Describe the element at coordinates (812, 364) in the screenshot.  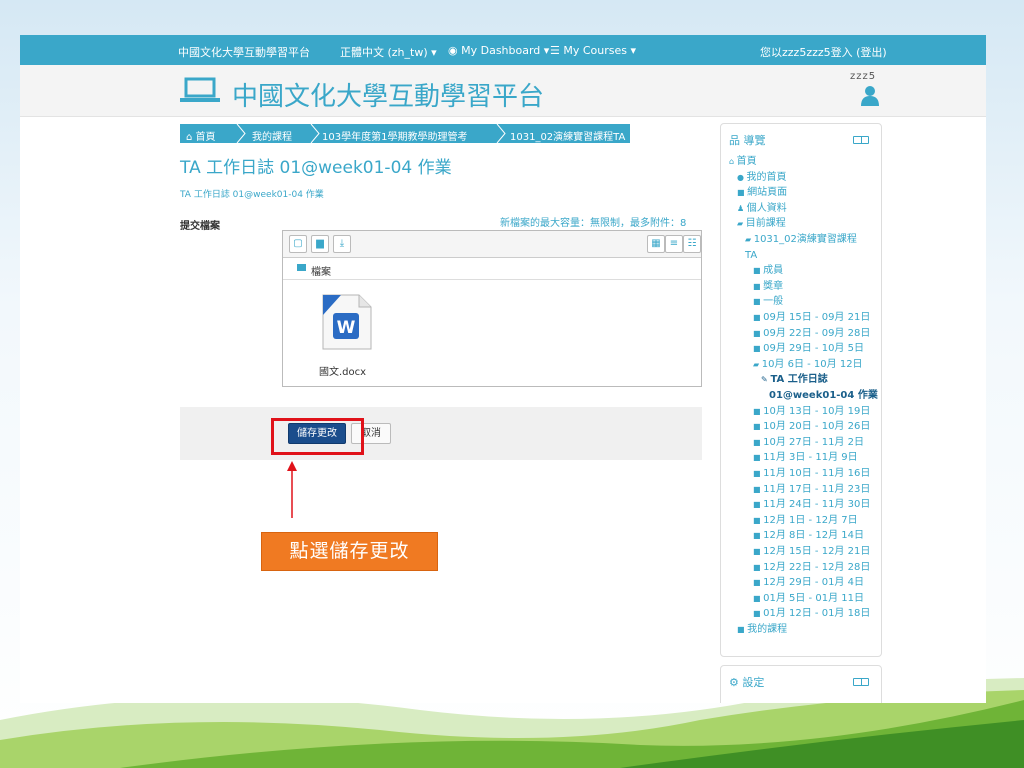
I see `nav-item-label: 10月 6日 - 10月 12日` at that location.